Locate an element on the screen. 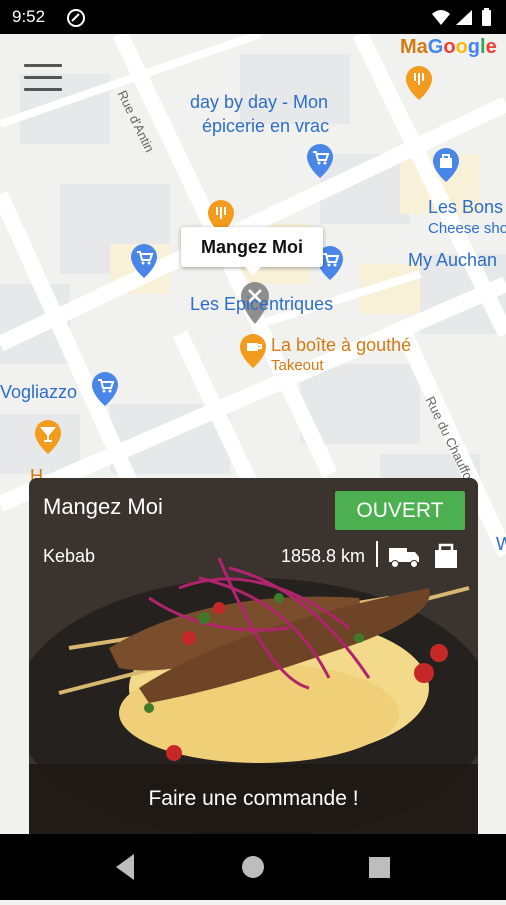 The width and height of the screenshot is (506, 905). poi-label: Les Epicentriques is located at coordinates (261, 304).